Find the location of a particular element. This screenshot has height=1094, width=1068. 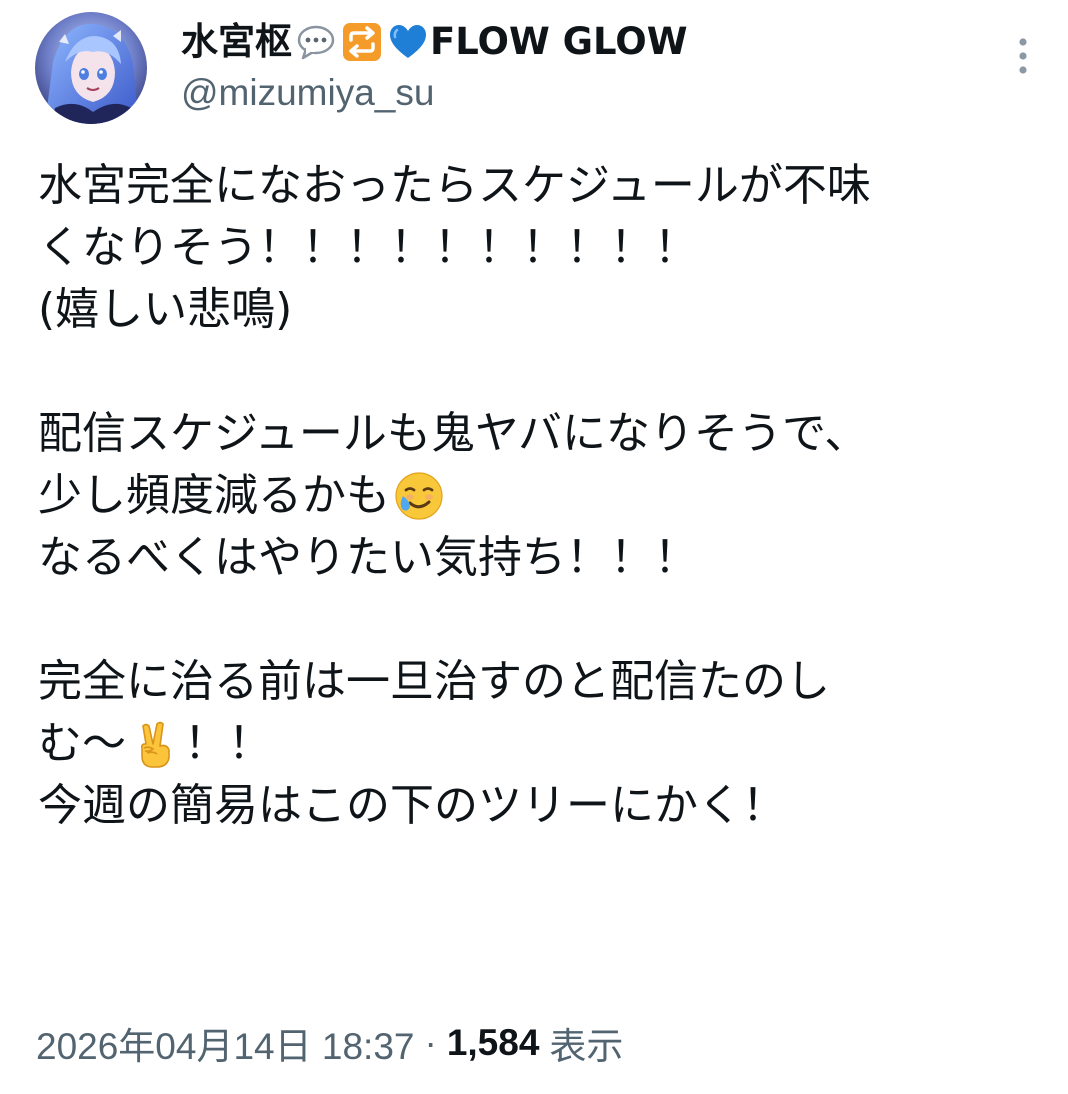

speech-bubble-icon is located at coordinates (316, 42).